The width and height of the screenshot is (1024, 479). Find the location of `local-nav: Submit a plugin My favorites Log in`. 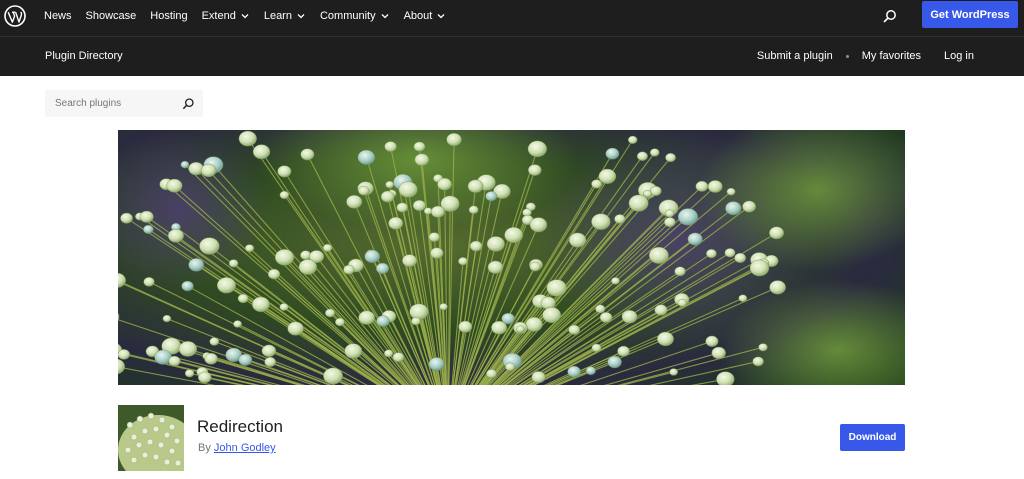

local-nav: Submit a plugin My favorites Log in is located at coordinates (865, 56).